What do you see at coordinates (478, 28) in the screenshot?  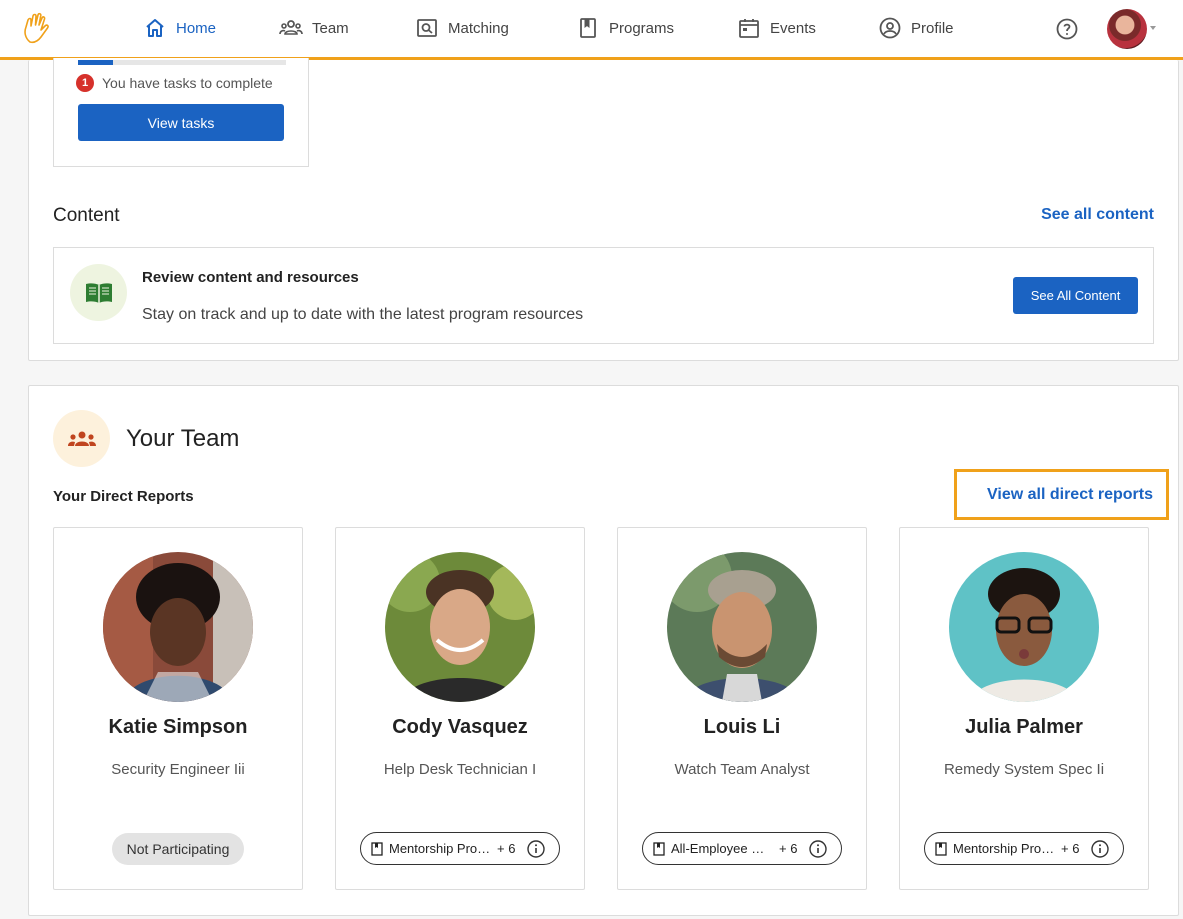 I see `nav-matching-label: Matching` at bounding box center [478, 28].